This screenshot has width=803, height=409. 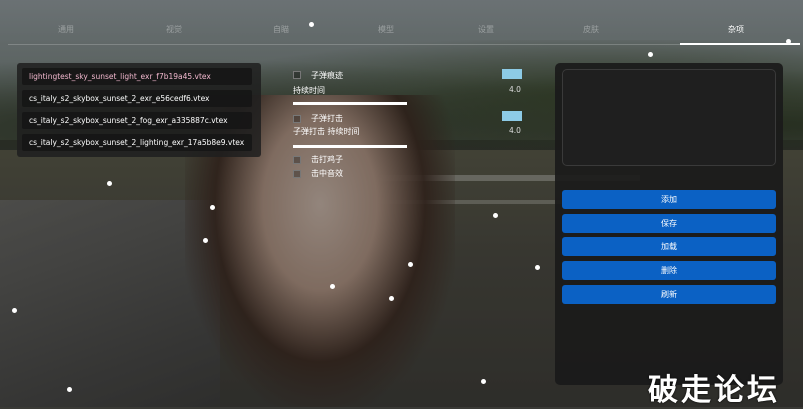 I want to click on tab-general: 通用, so click(x=66, y=29).